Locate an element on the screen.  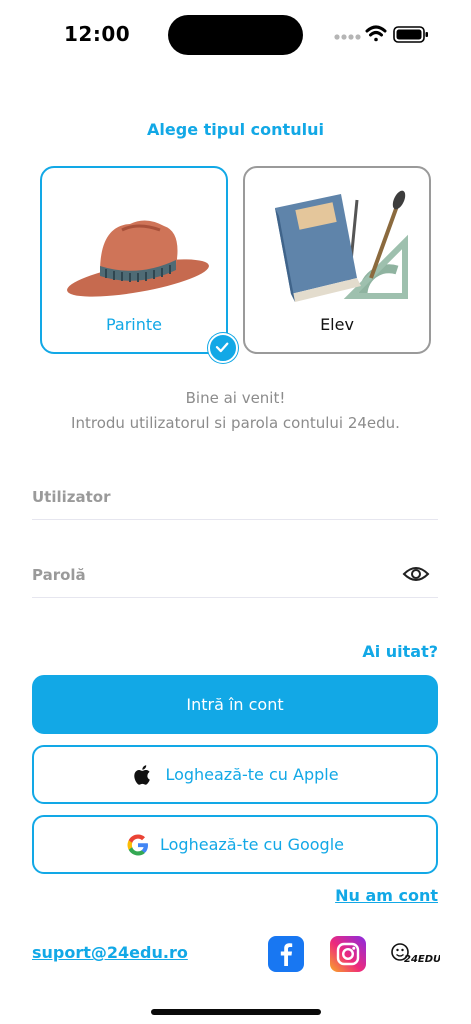
instagram-icon is located at coordinates (348, 954).